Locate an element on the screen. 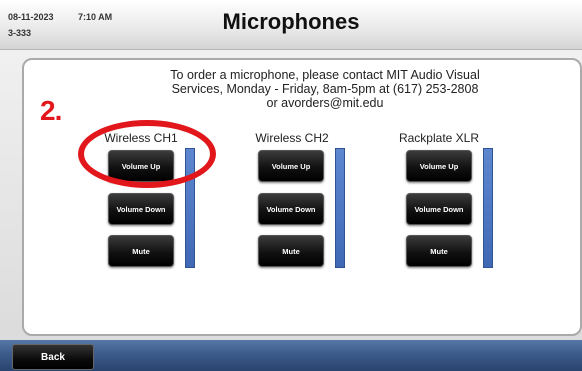  volume-down-button-ch1: Volume Down is located at coordinates (141, 209).